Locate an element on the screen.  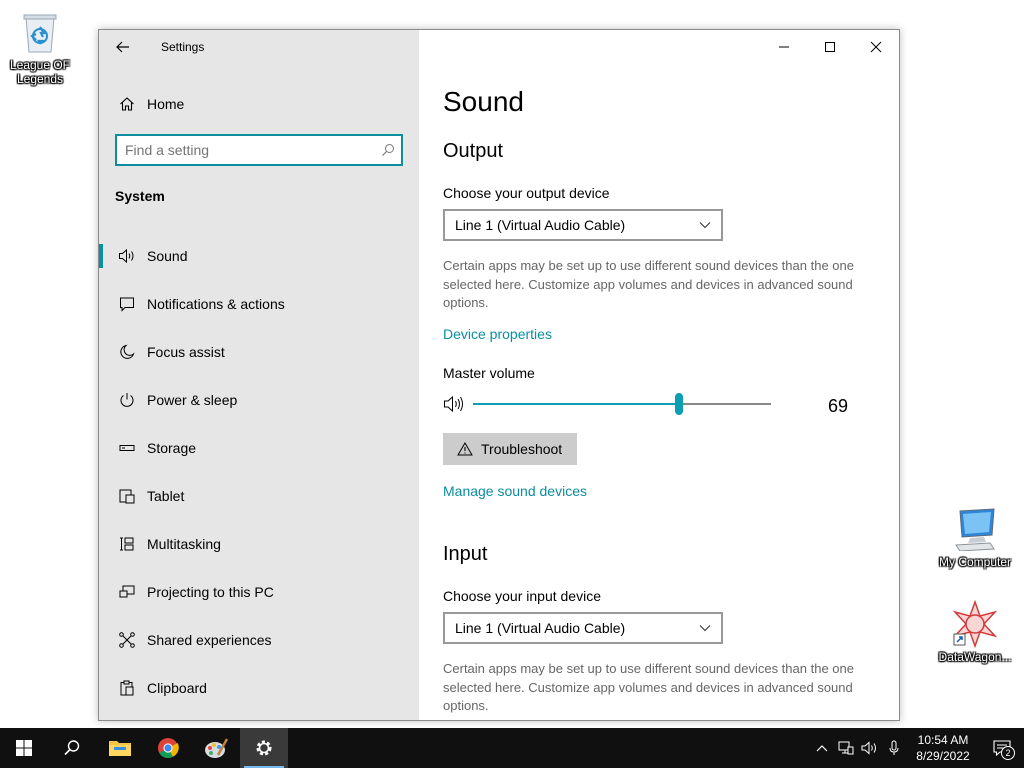
output-device-dropdown: Line 1 (Virtual Audio Cable) is located at coordinates (583, 225).